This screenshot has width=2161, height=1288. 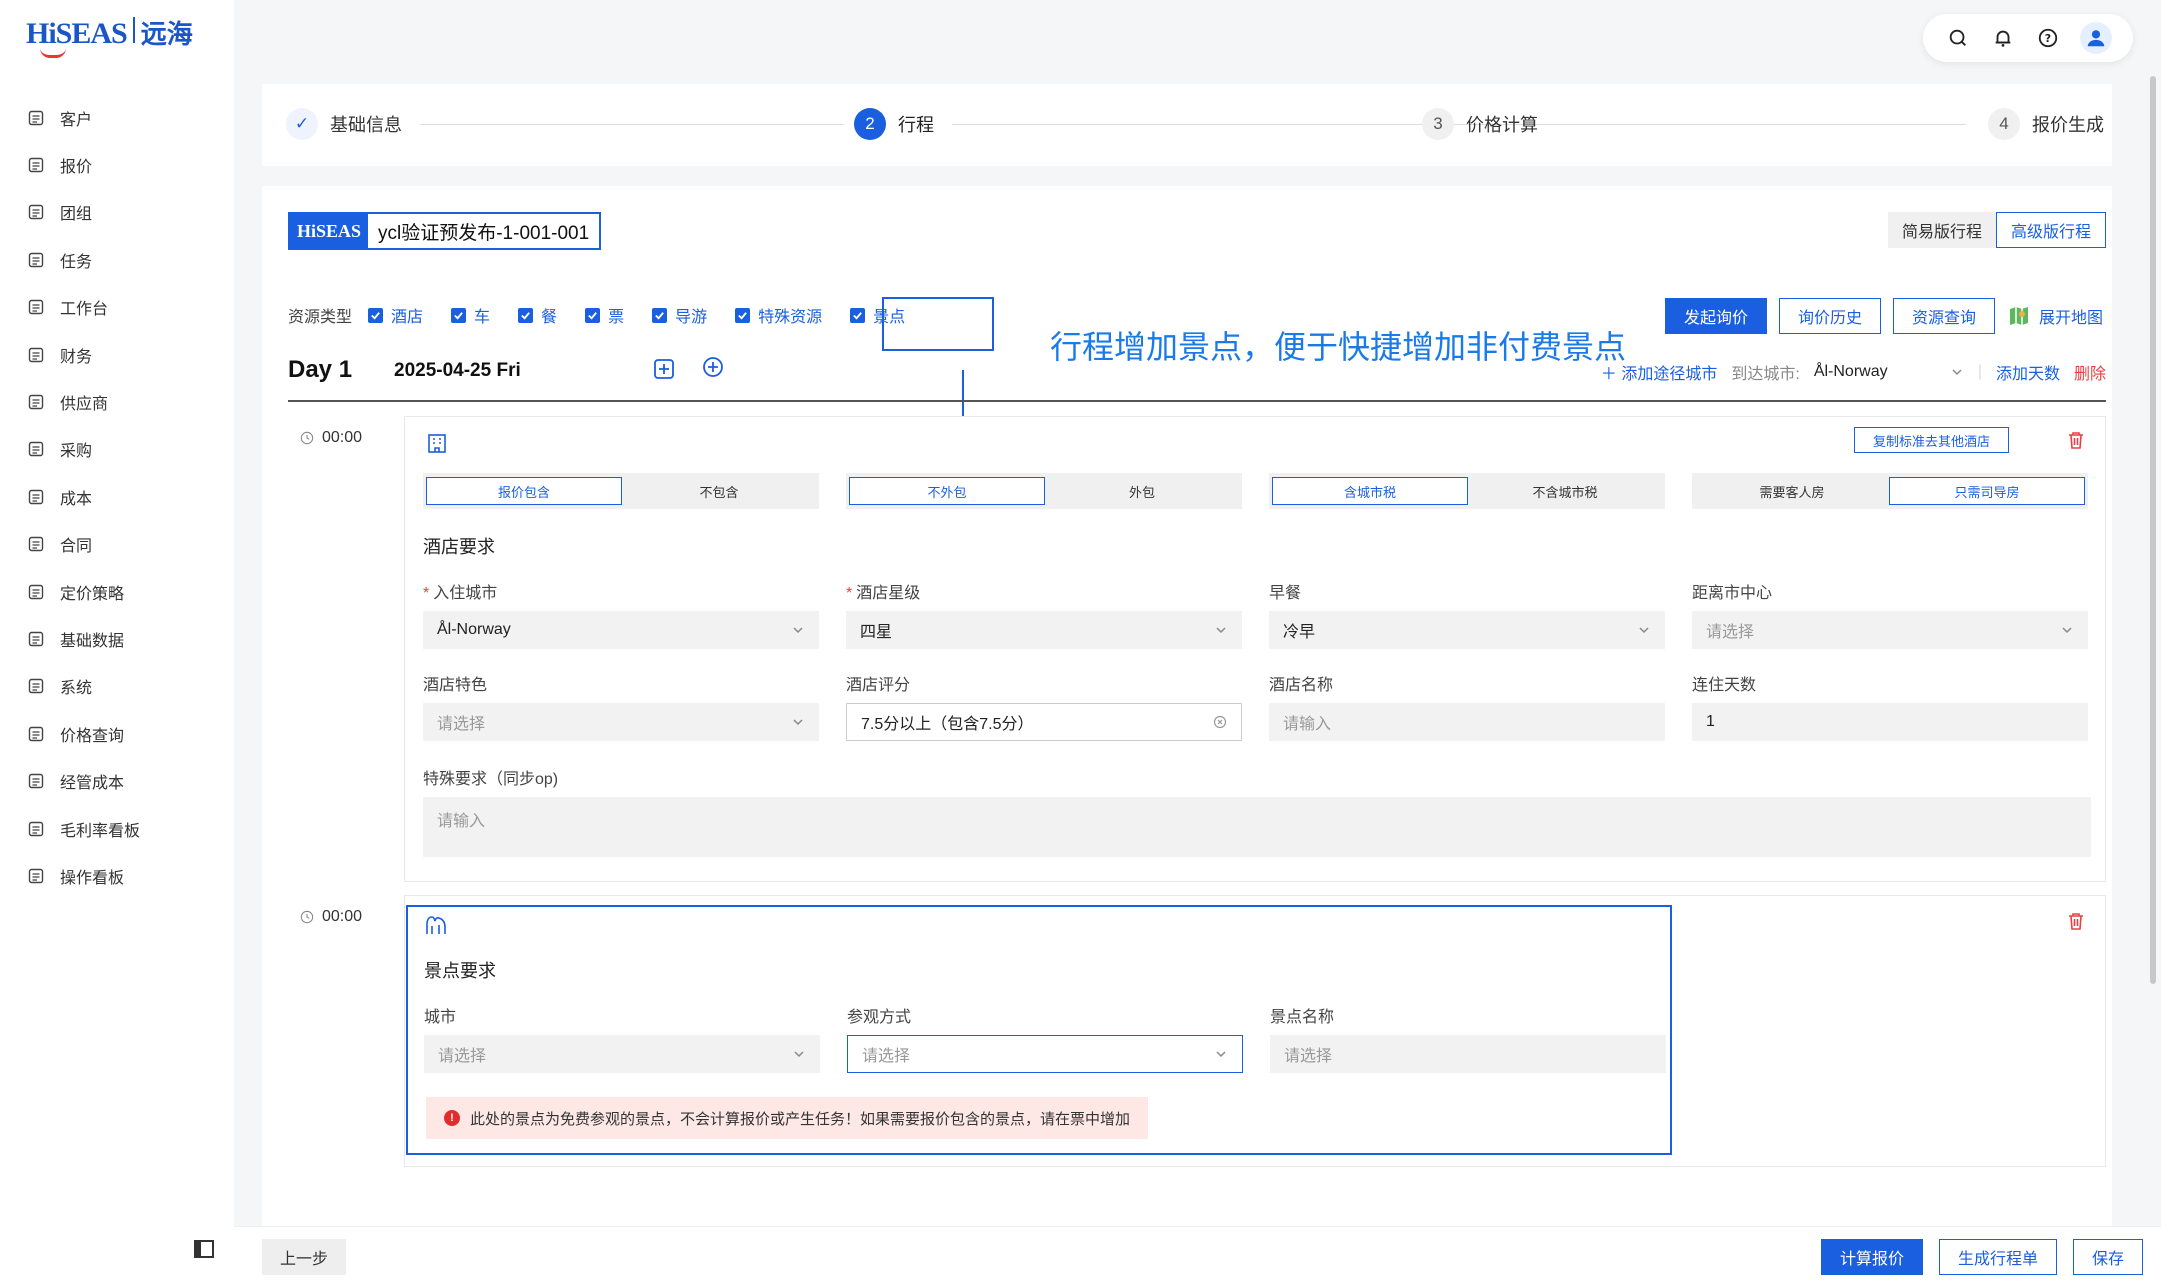 What do you see at coordinates (1890, 722) in the screenshot?
I see `nights-input: 1` at bounding box center [1890, 722].